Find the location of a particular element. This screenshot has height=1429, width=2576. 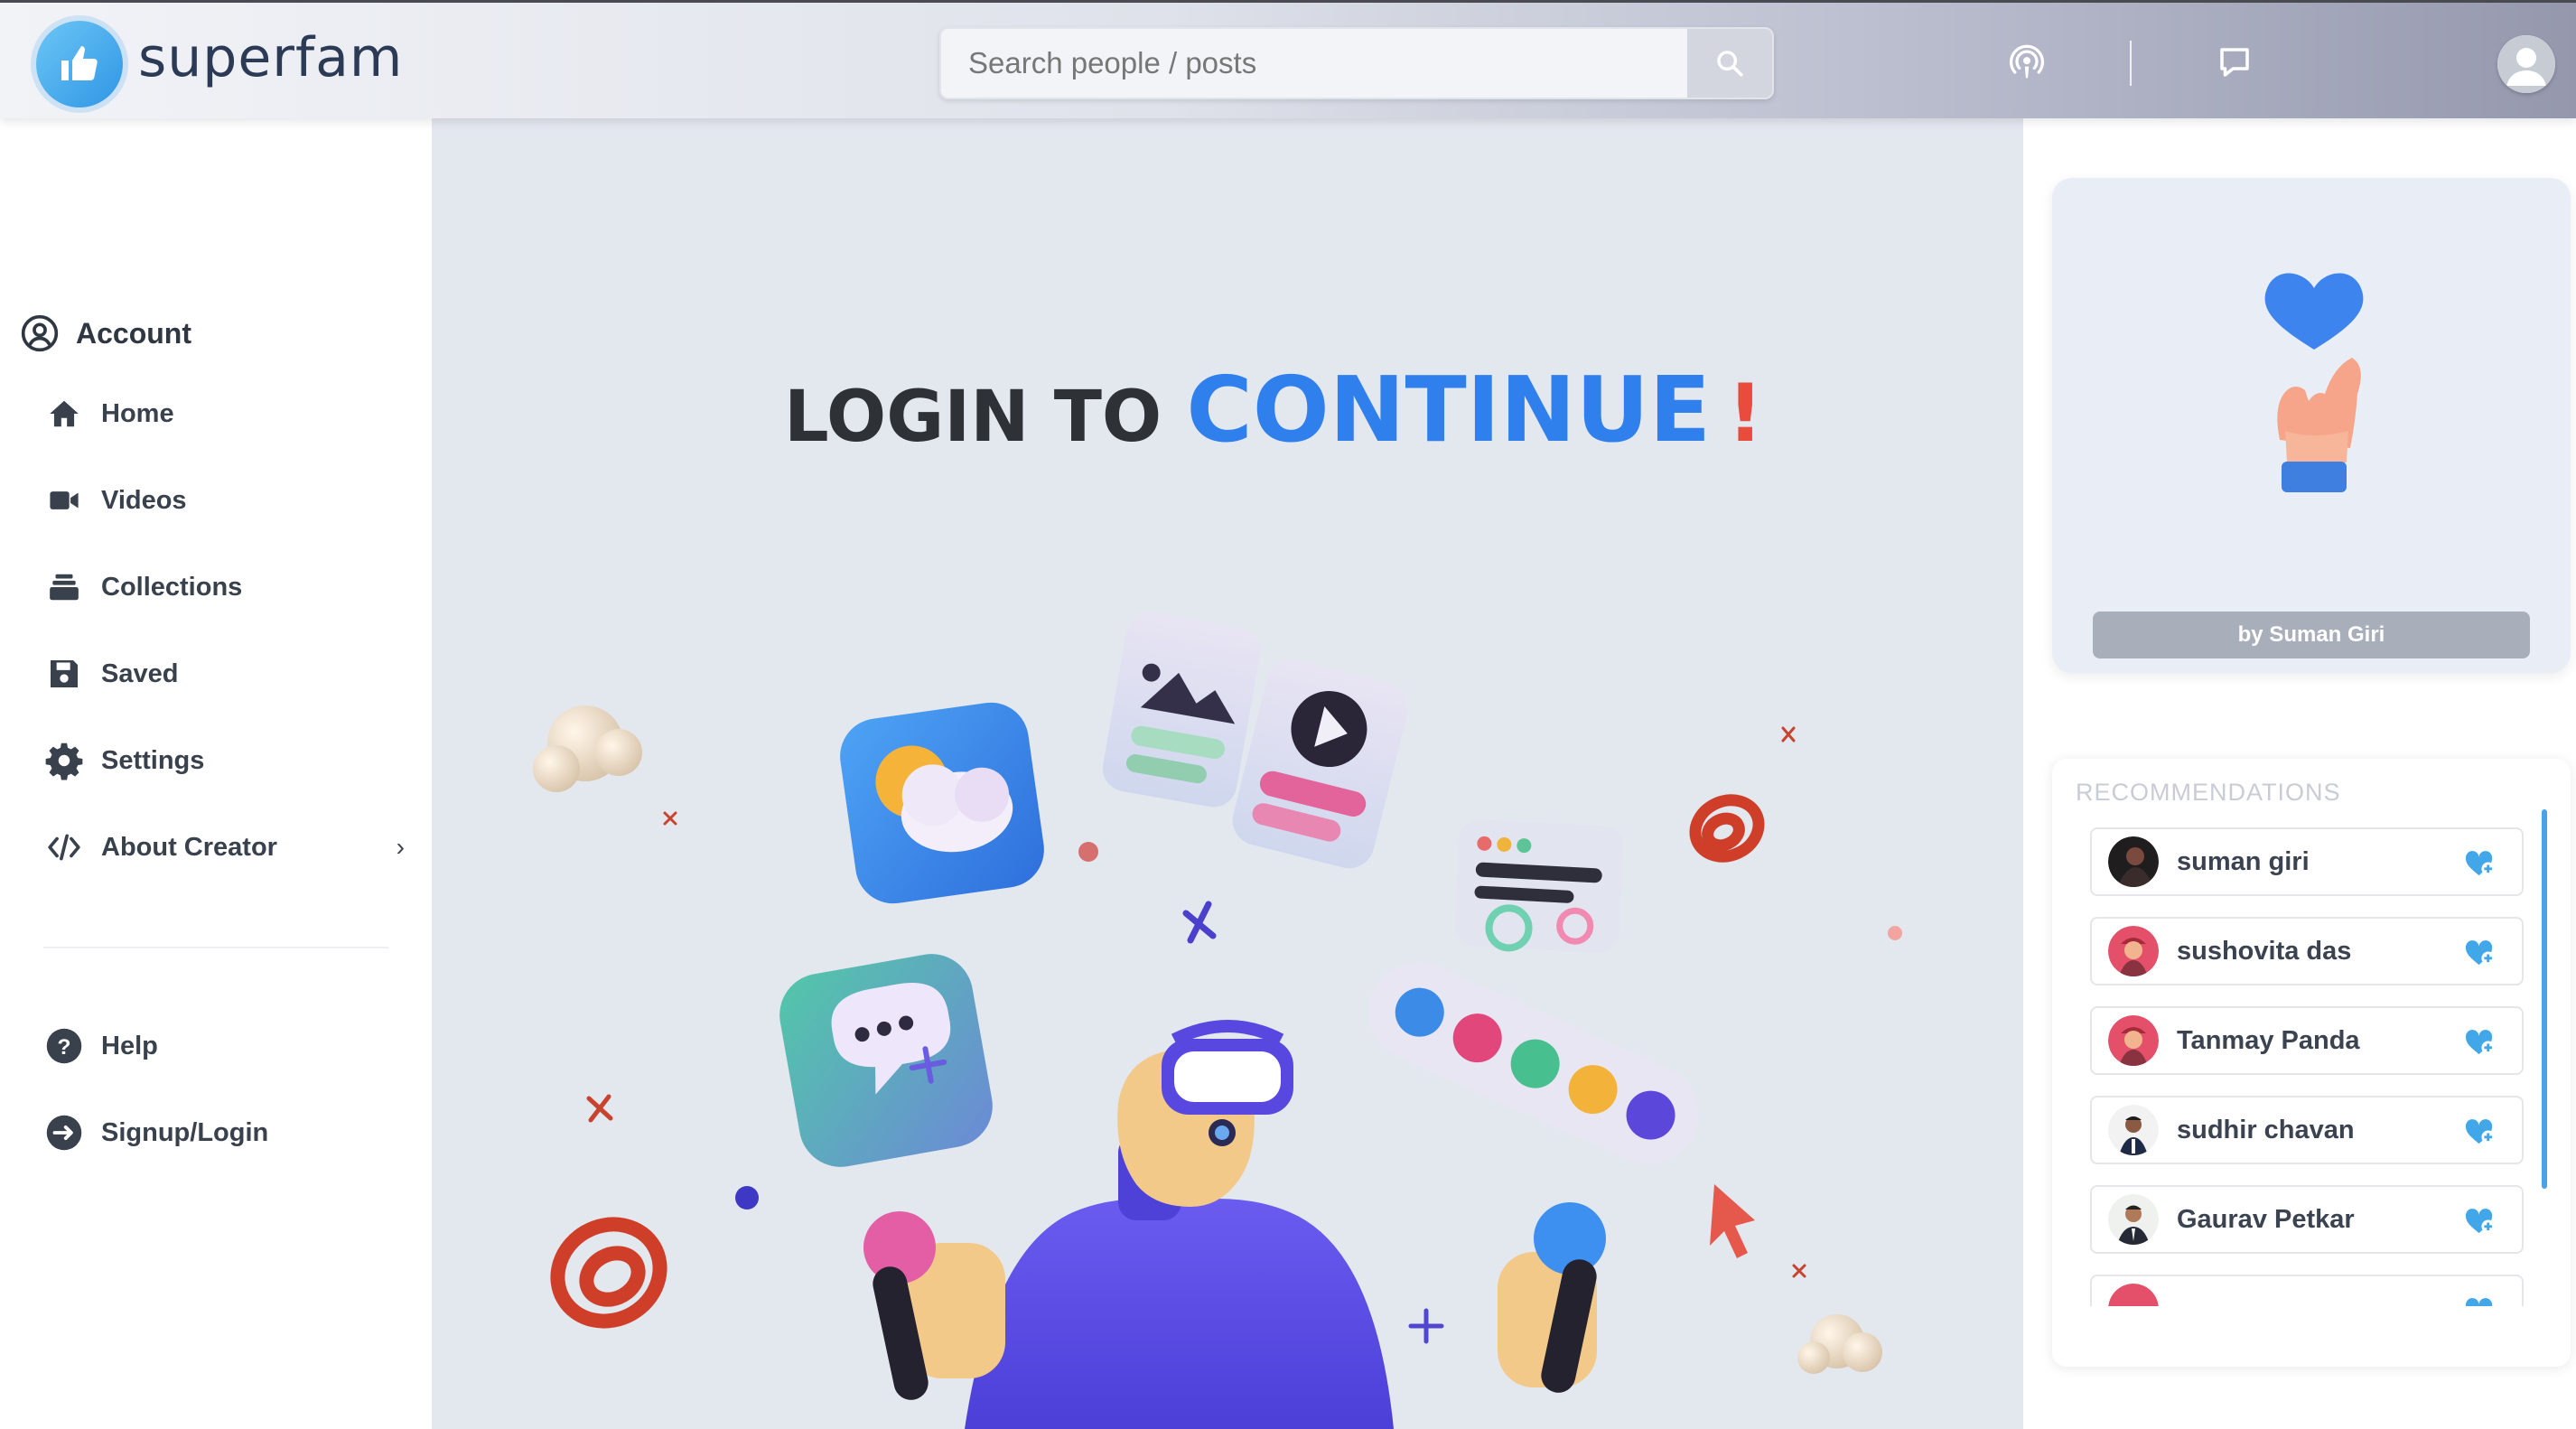

recommendations-scrollbar is located at coordinates (2544, 999).